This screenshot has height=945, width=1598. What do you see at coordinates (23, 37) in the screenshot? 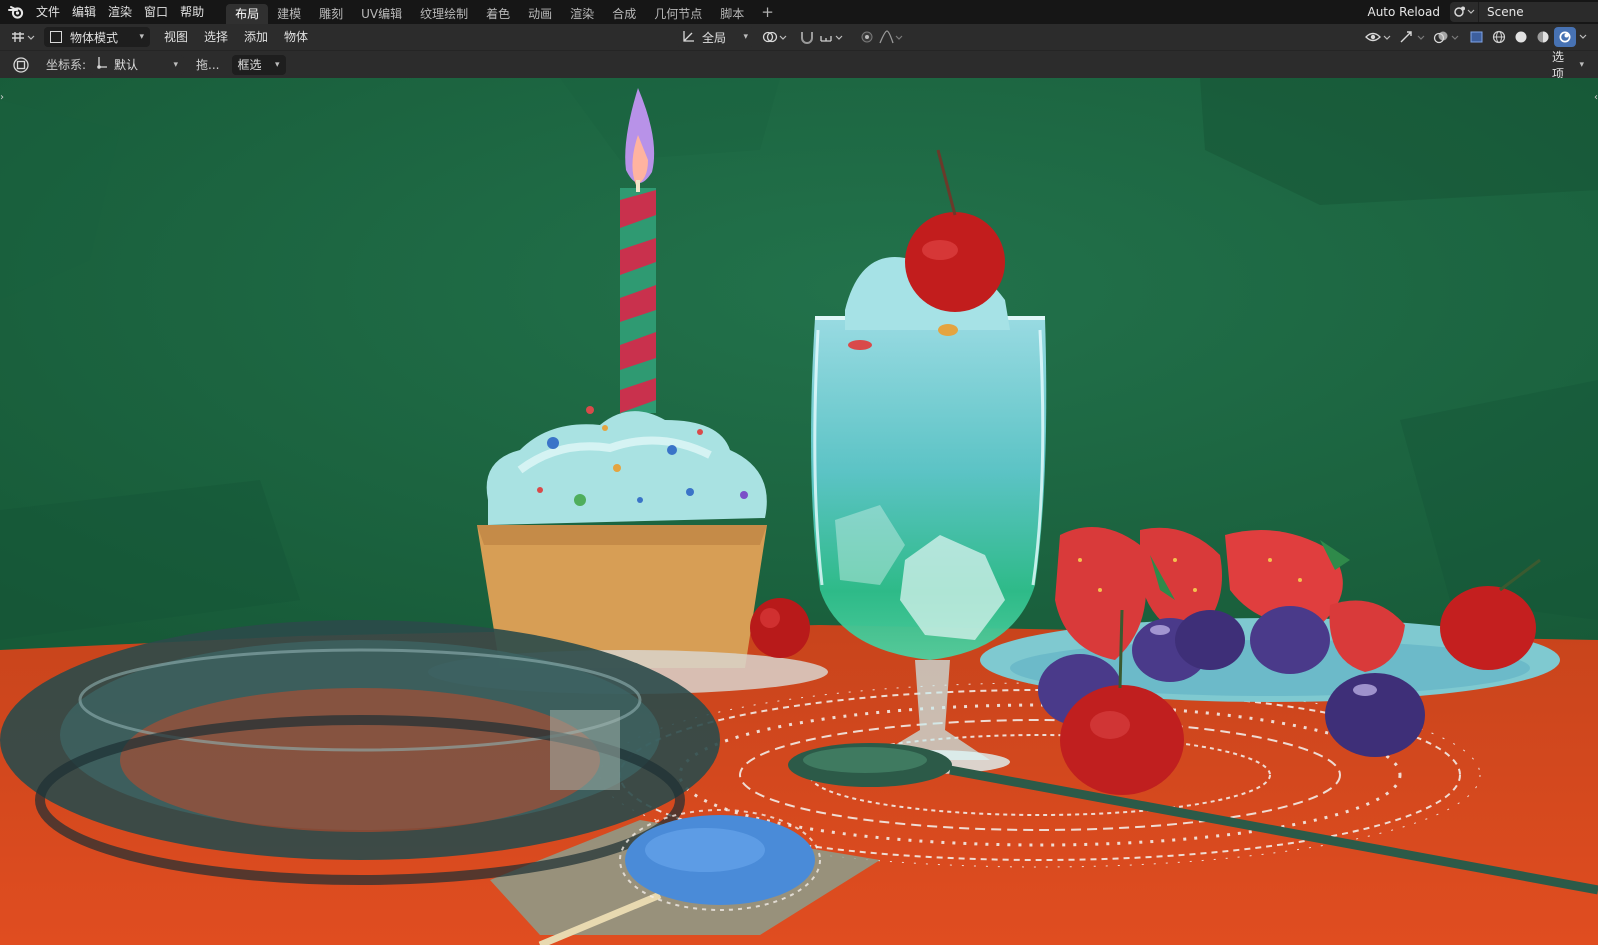
I see `editor-type-icon` at bounding box center [23, 37].